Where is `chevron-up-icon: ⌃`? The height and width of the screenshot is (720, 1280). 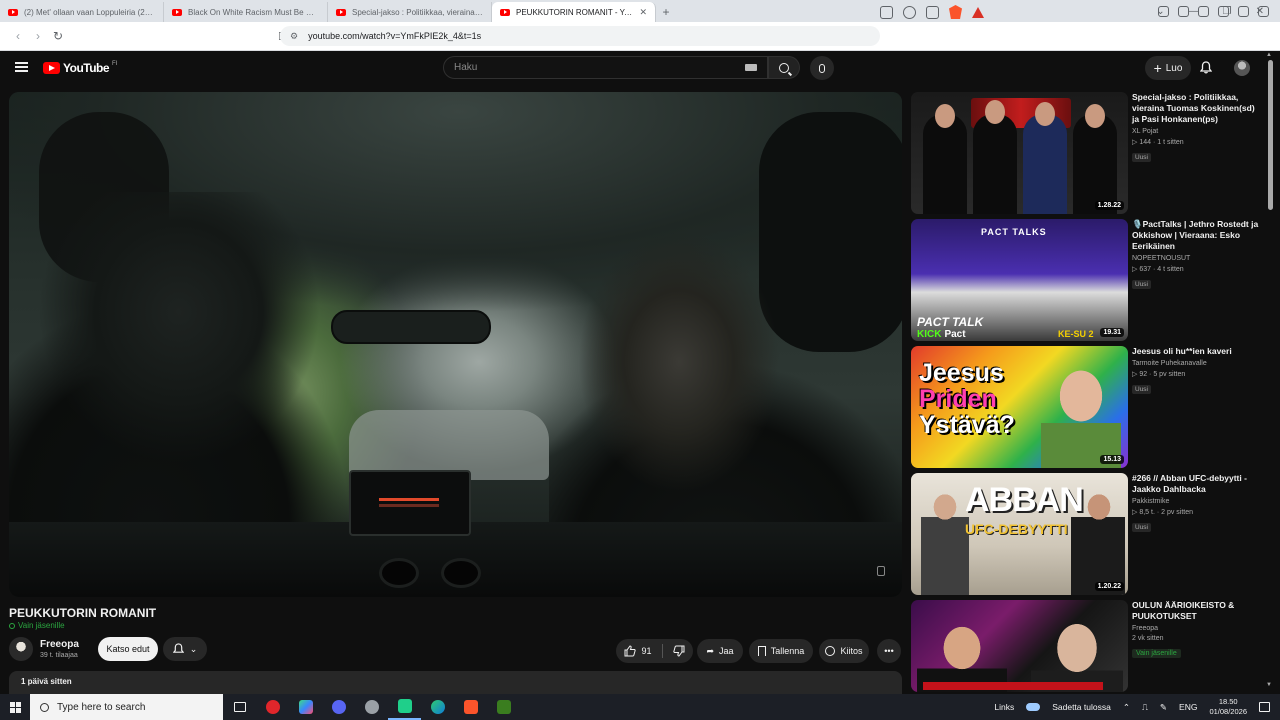
chevron-up-icon: ⌃ is located at coordinates (1126, 707).